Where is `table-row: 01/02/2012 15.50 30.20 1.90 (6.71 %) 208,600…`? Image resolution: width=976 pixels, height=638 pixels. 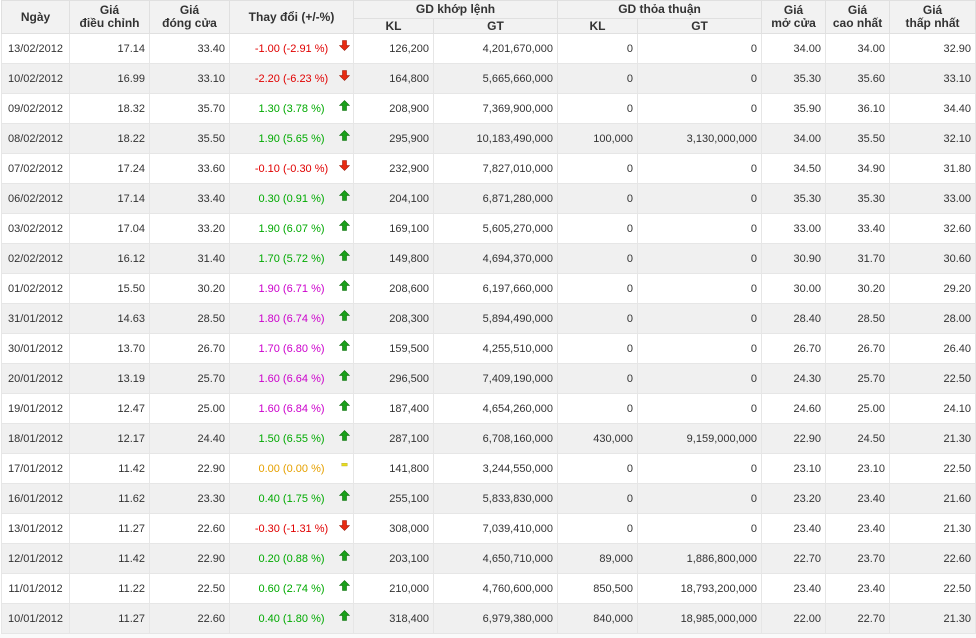 table-row: 01/02/2012 15.50 30.20 1.90 (6.71 %) 208,600… is located at coordinates (488, 288).